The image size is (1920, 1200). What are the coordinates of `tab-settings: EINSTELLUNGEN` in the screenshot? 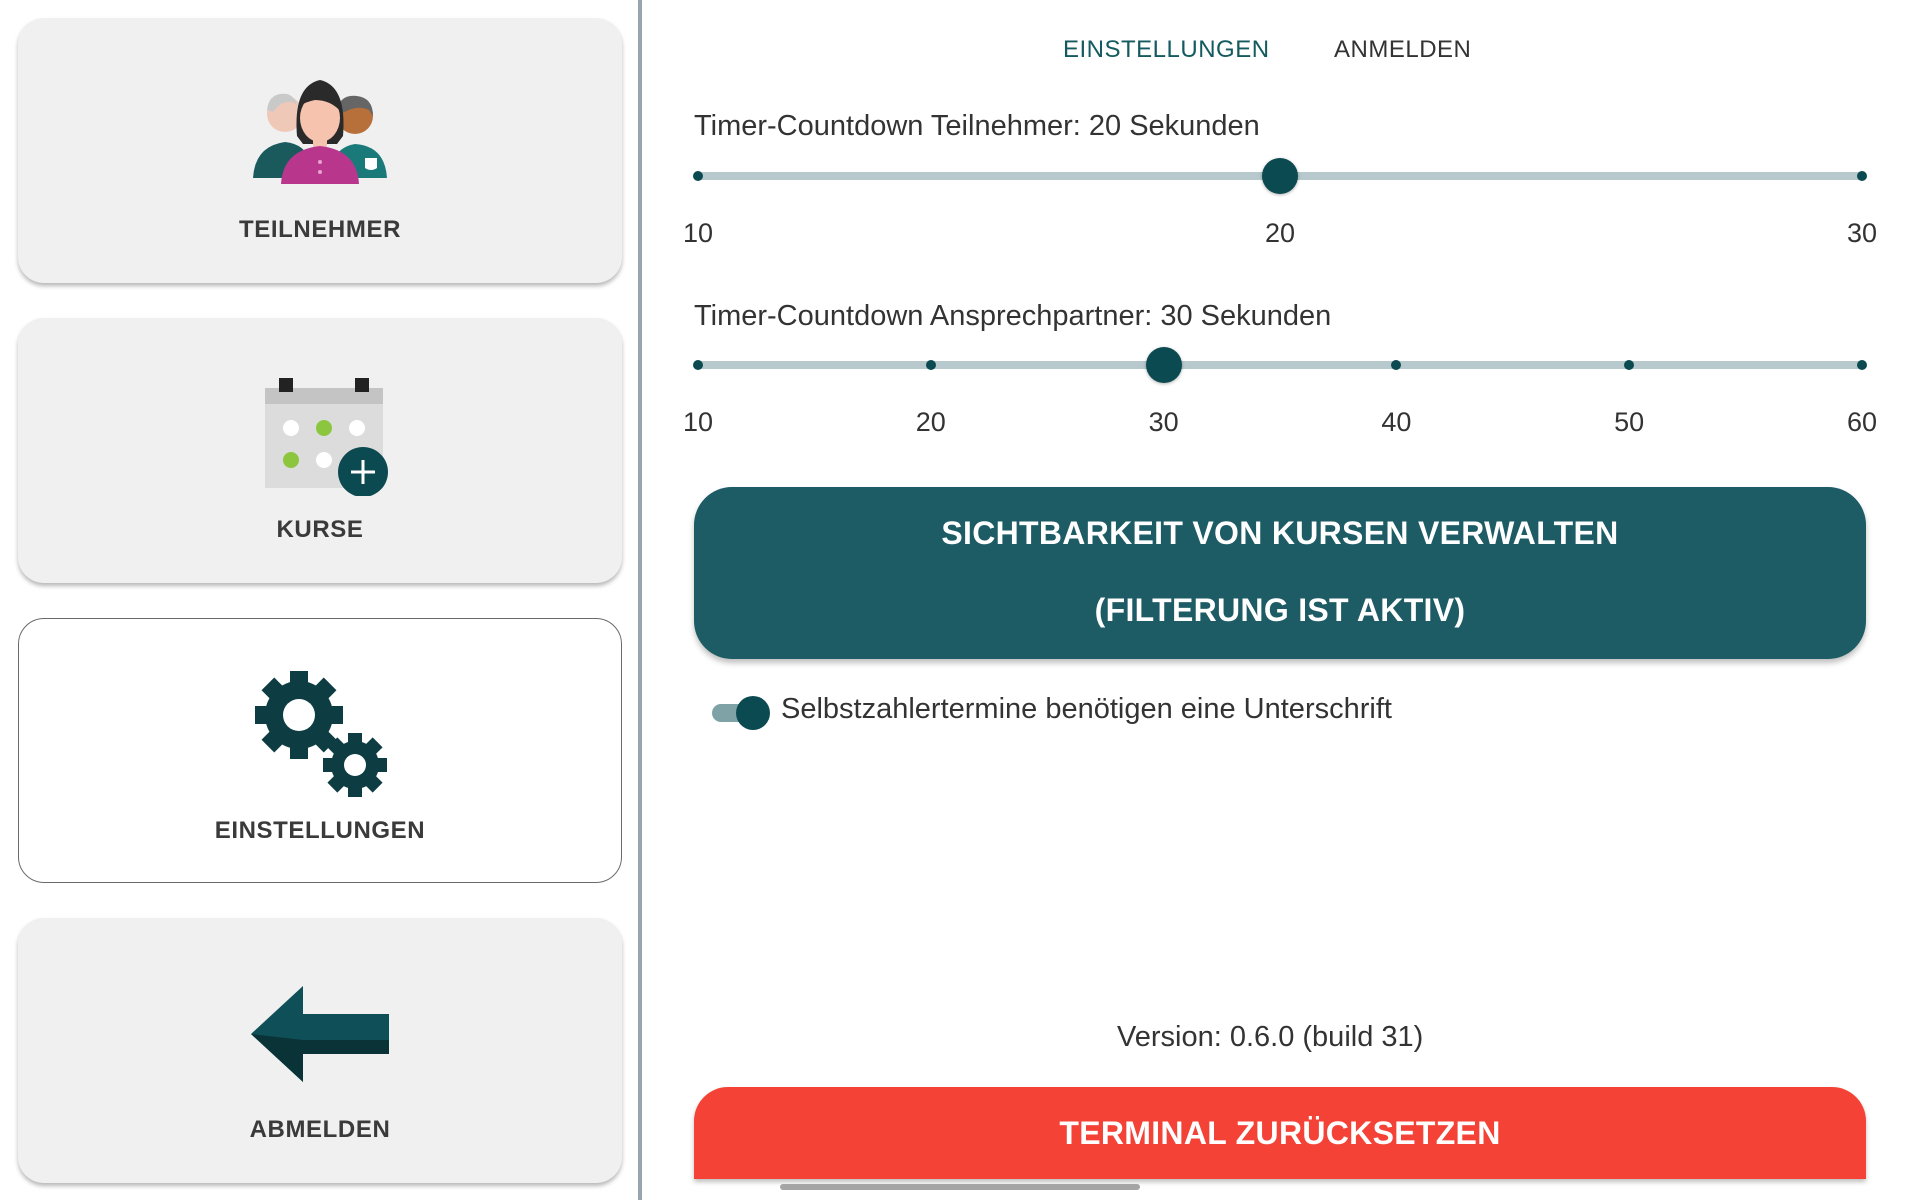 It's located at (1166, 50).